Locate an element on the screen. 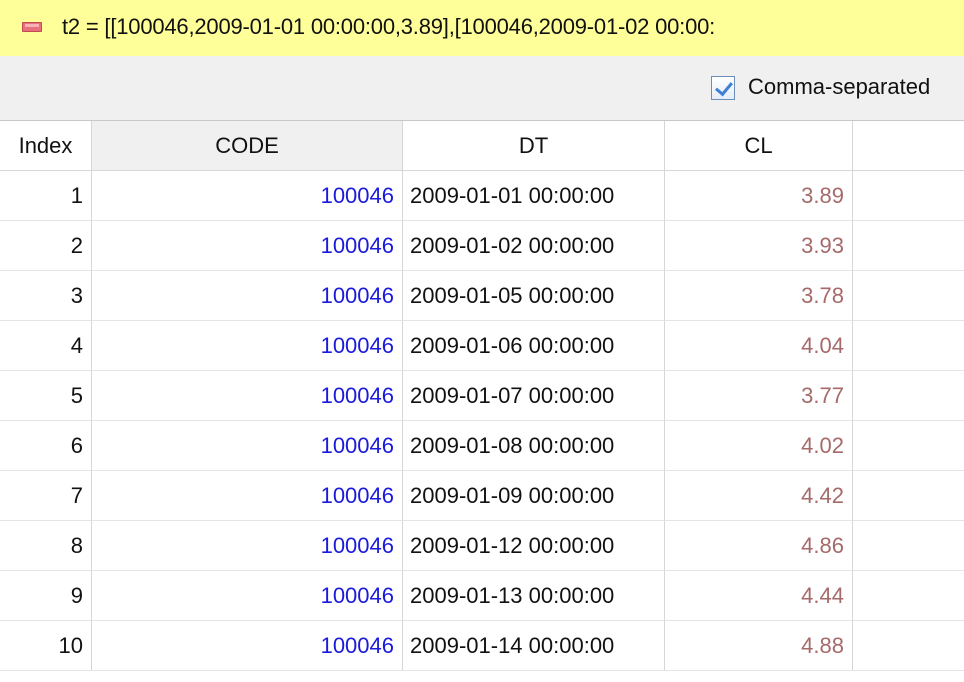  cell-cl: 4.42 is located at coordinates (759, 496).